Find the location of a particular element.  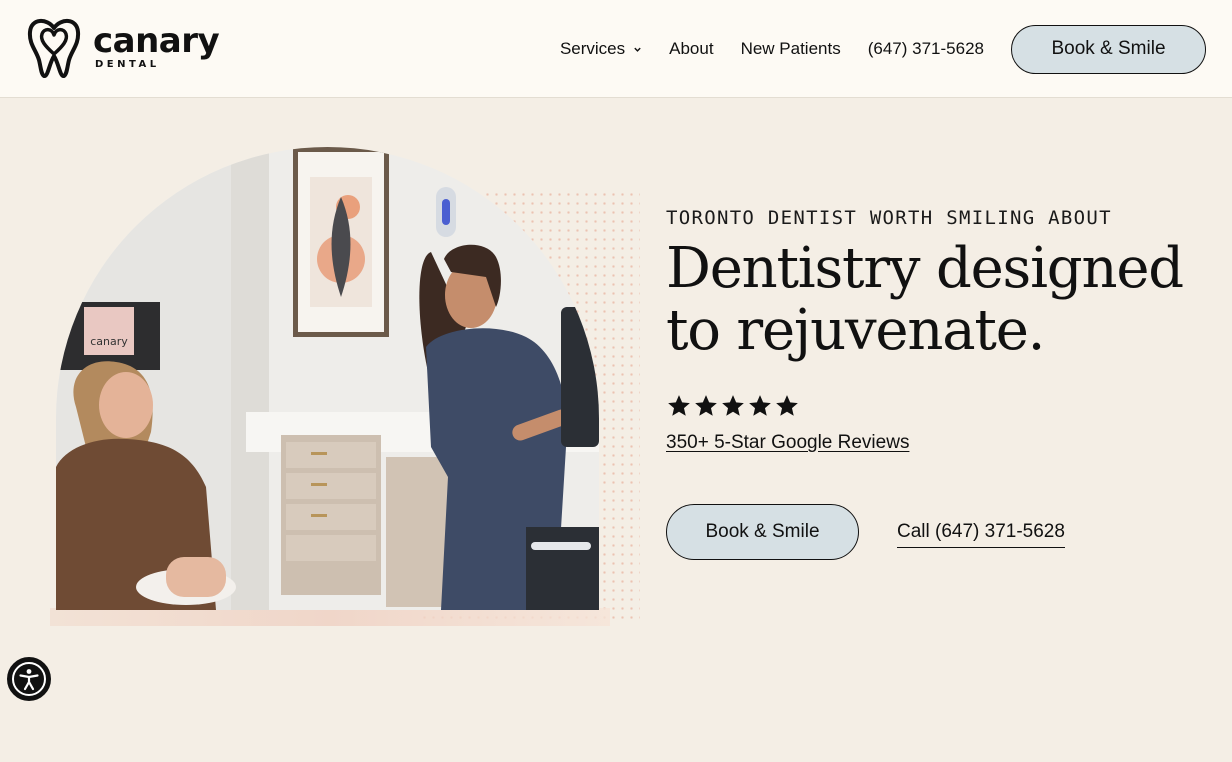

tooth-heart-icon is located at coordinates (54, 48).